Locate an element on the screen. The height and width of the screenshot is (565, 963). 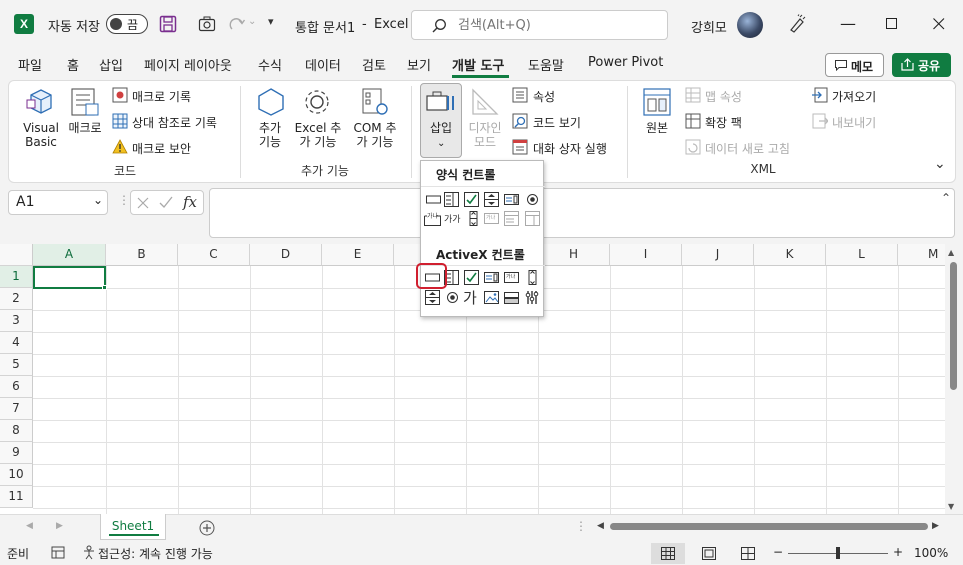
column-header: E is located at coordinates (358, 255).